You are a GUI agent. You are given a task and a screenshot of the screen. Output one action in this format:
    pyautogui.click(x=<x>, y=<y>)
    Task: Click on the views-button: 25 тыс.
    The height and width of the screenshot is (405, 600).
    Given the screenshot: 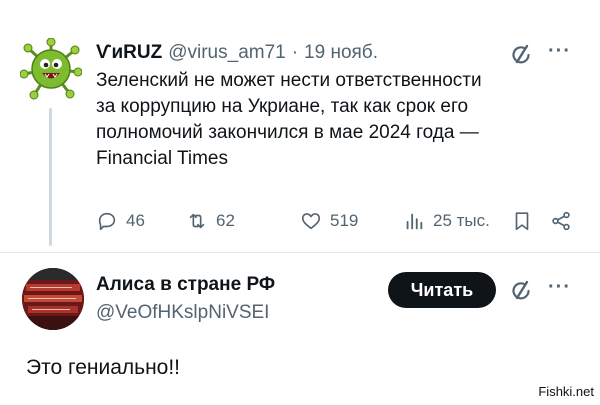 What is the action you would take?
    pyautogui.click(x=446, y=221)
    